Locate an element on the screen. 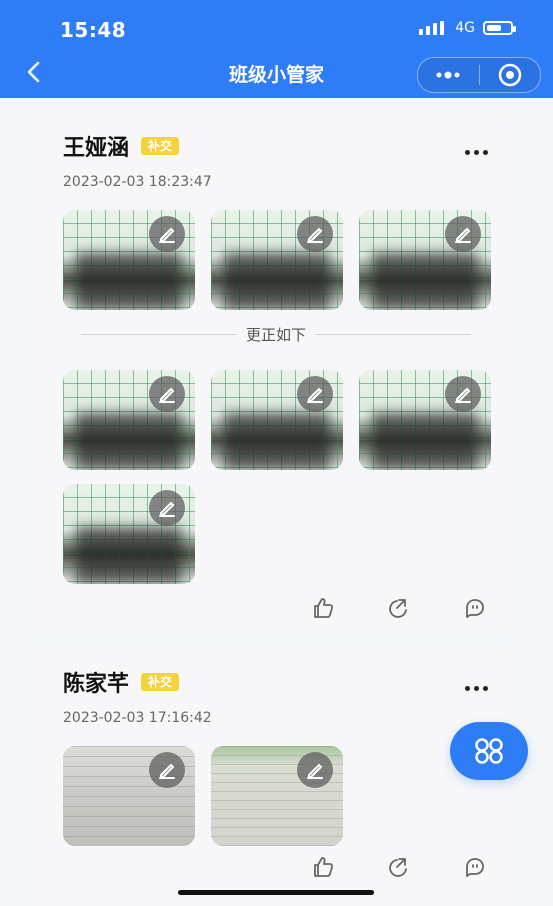  card-header: 陈家芊 补交 is located at coordinates (121, 682).